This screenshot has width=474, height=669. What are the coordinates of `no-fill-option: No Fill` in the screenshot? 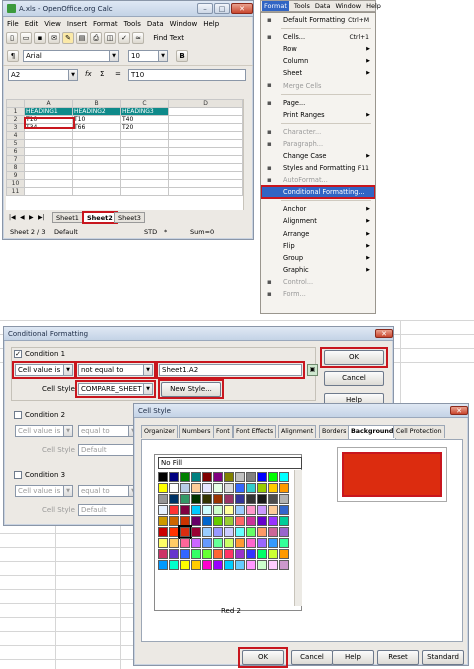 It's located at (230, 463).